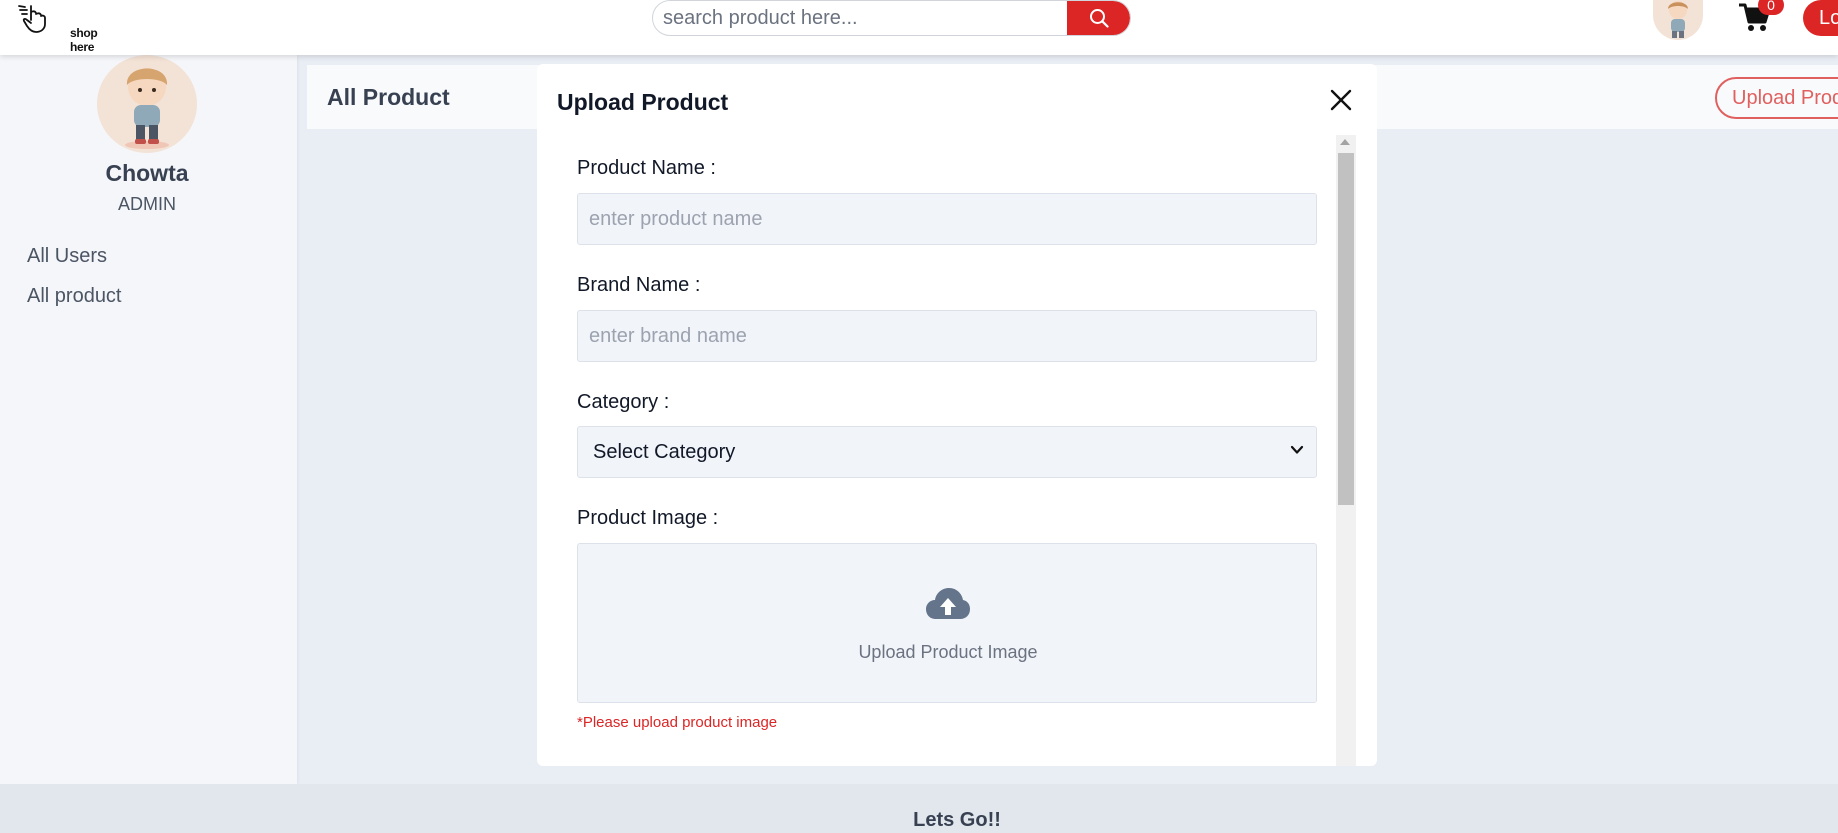 Image resolution: width=1838 pixels, height=833 pixels. I want to click on profile-avatar, so click(147, 104).